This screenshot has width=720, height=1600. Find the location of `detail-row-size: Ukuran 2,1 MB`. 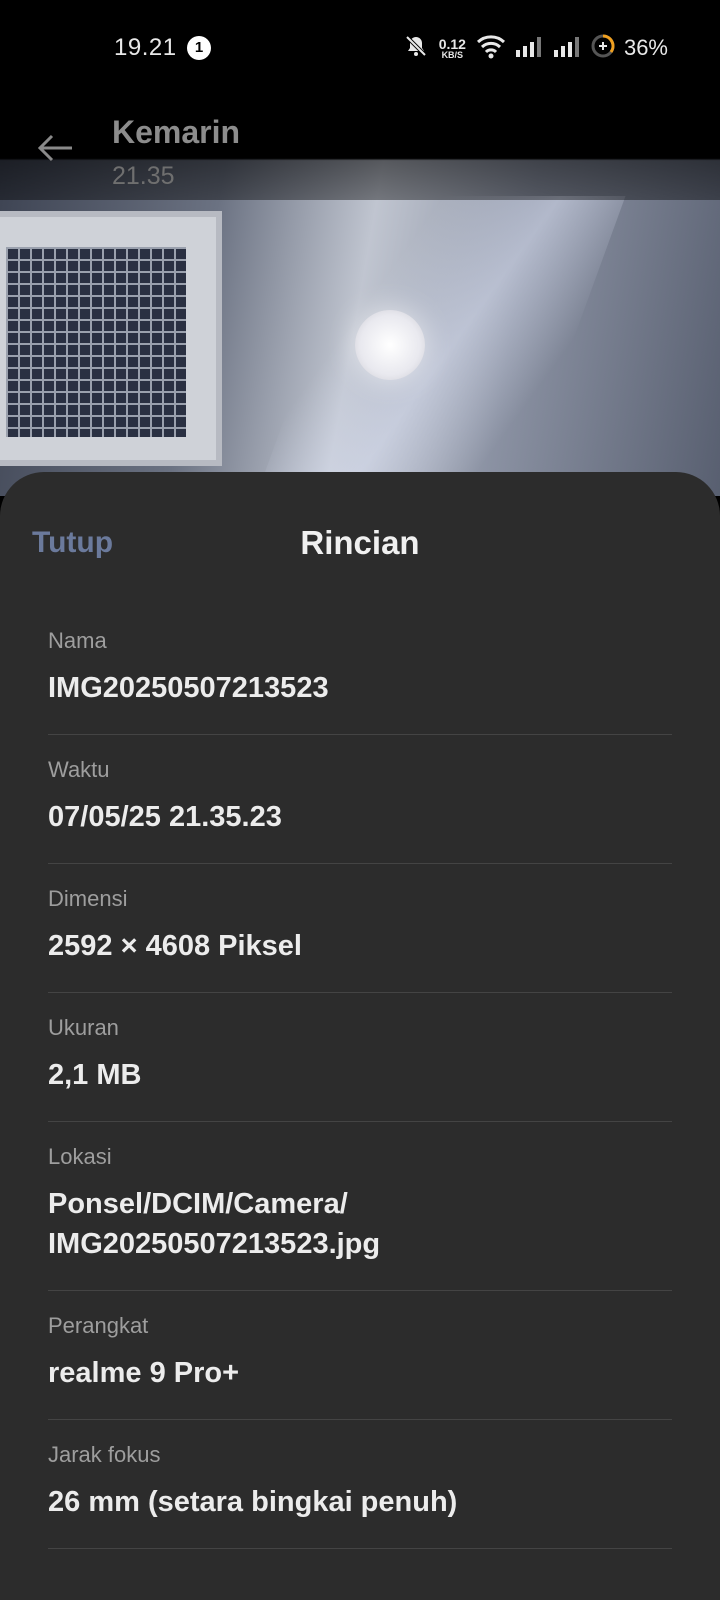

detail-row-size: Ukuran 2,1 MB is located at coordinates (360, 1057).